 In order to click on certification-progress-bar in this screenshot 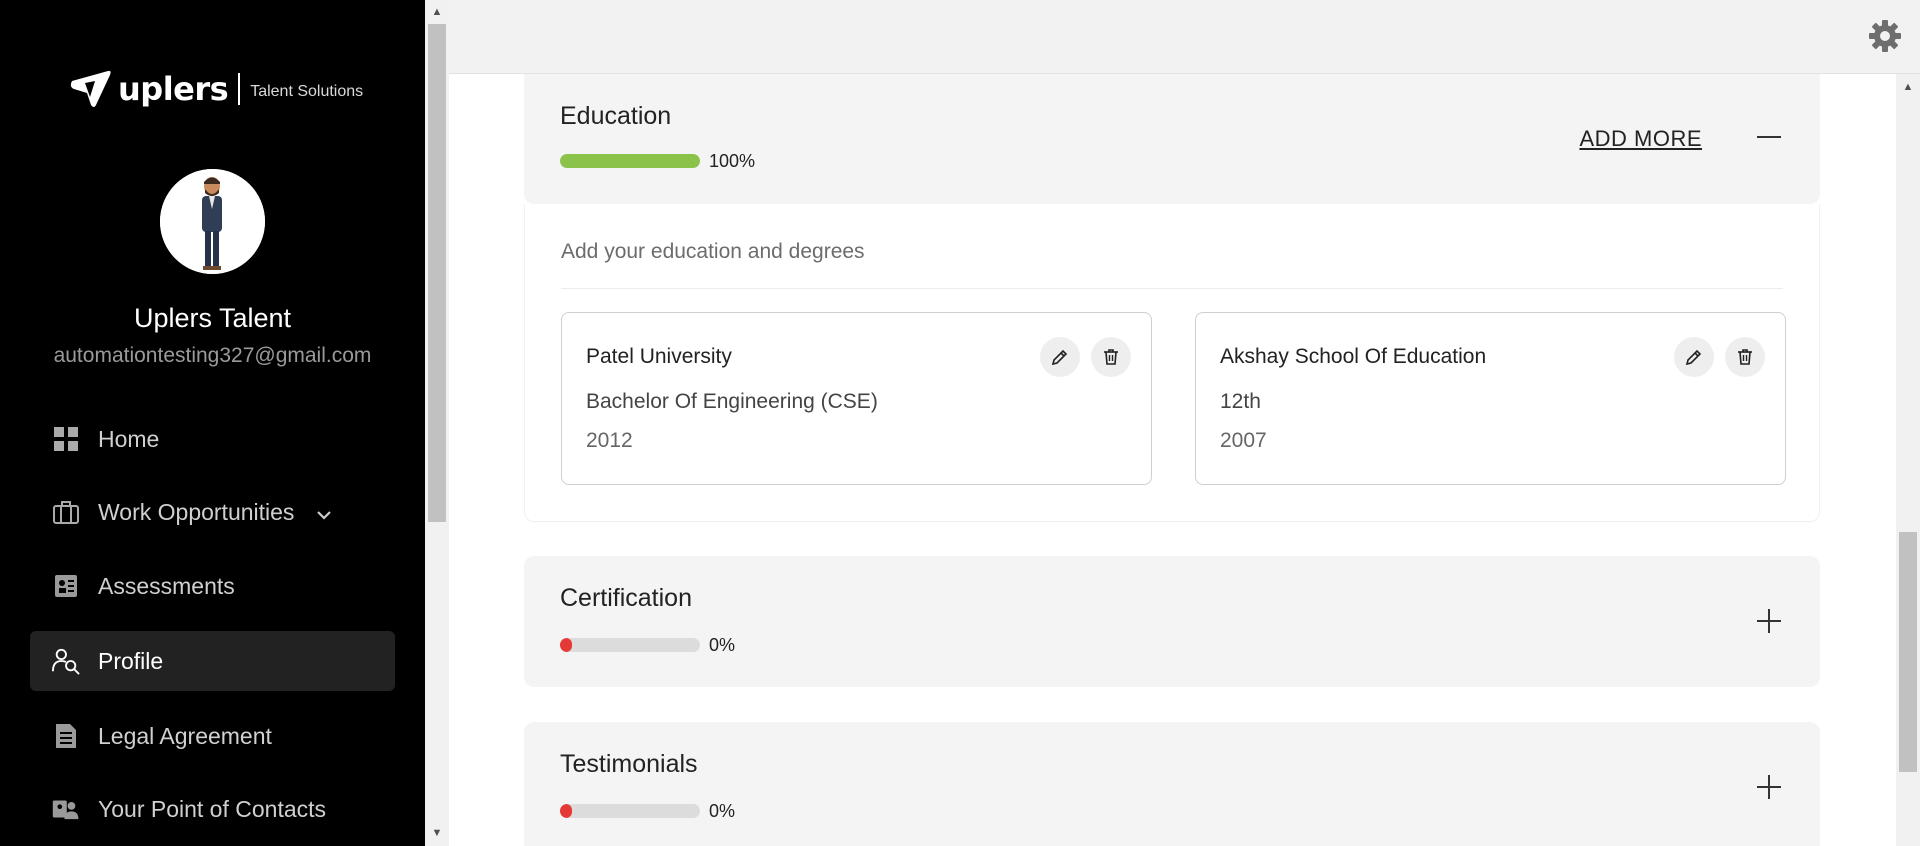, I will do `click(630, 645)`.